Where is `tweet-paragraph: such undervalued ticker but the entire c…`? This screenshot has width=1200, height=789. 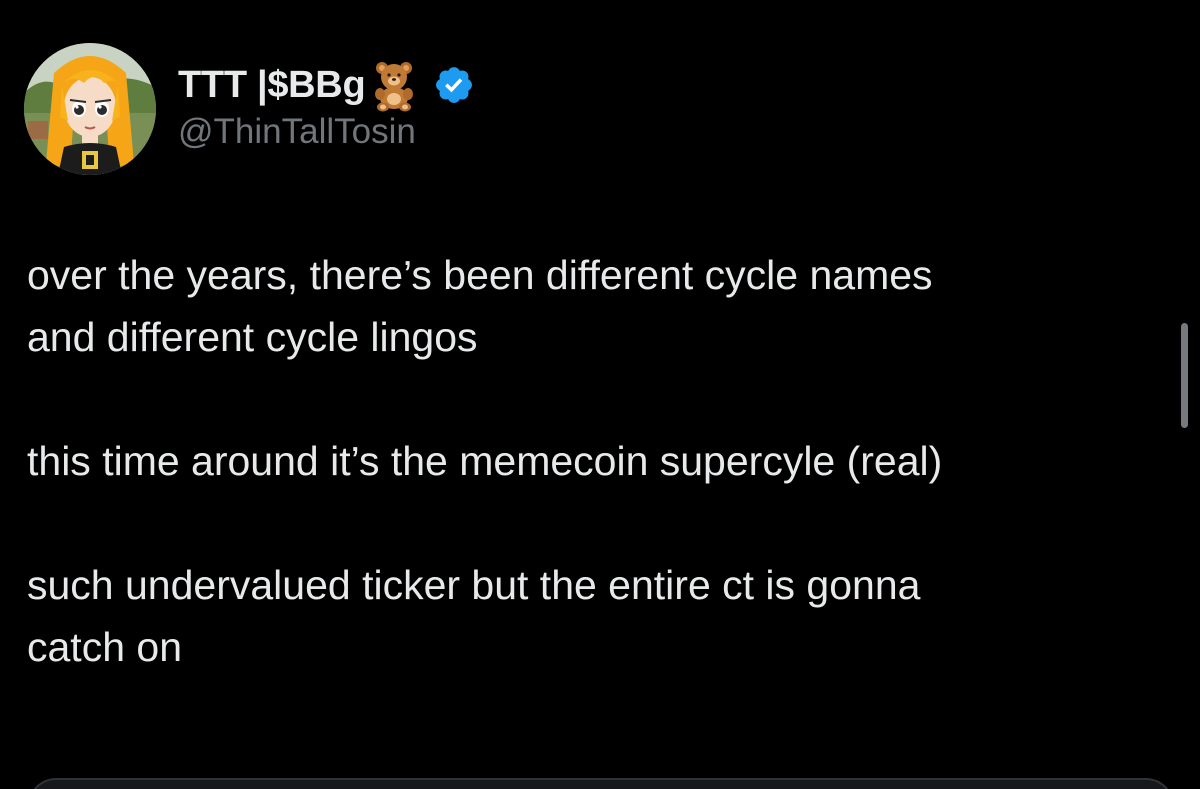
tweet-paragraph: such undervalued ticker but the entire c… is located at coordinates (474, 616).